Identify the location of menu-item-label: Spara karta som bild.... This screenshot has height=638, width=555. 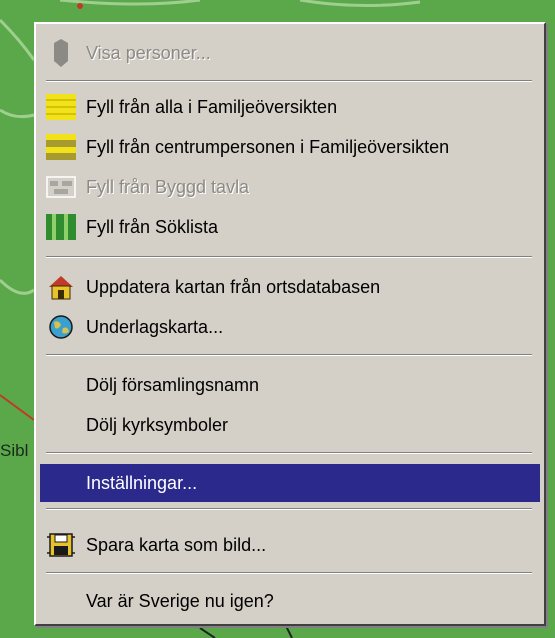
(176, 544).